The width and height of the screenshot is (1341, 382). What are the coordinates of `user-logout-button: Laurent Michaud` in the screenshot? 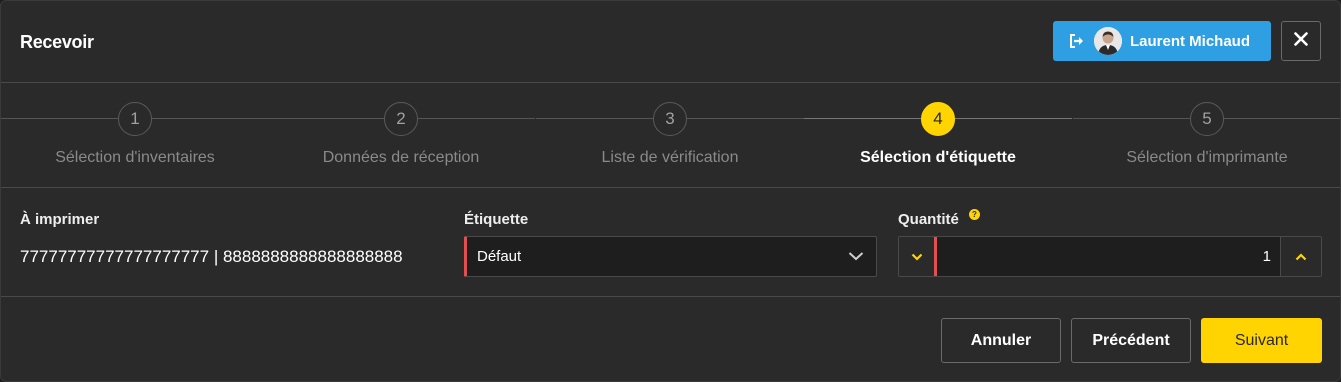 It's located at (1162, 41).